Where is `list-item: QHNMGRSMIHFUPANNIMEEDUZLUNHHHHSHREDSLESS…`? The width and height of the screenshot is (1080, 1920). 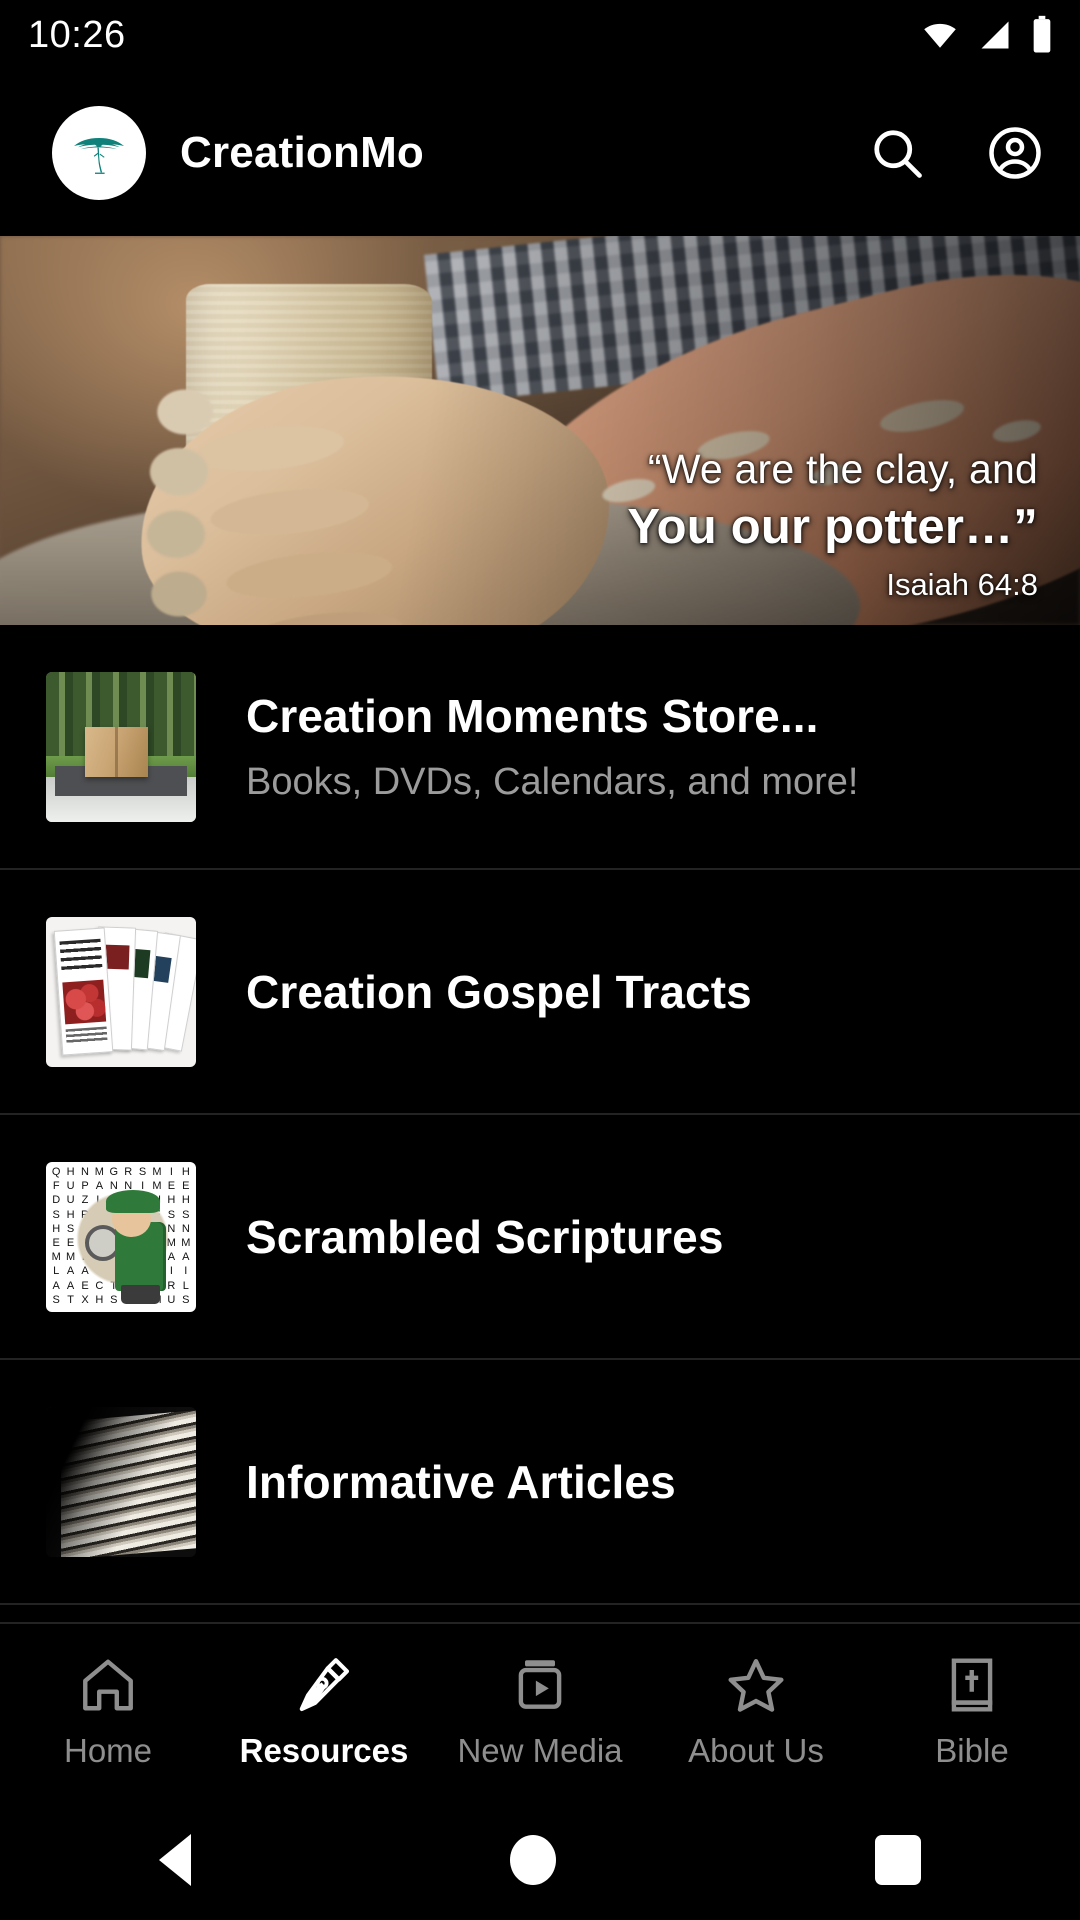 list-item: QHNMGRSMIHFUPANNIMEEDUZLUNHHHHSHREDSLESS… is located at coordinates (540, 1237).